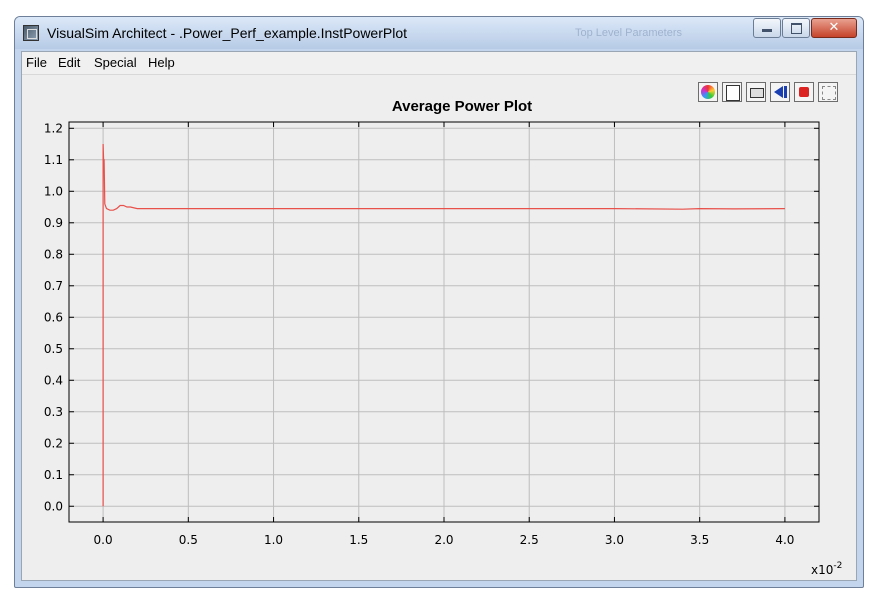 The image size is (878, 601). Describe the element at coordinates (103, 540) in the screenshot. I see `x-tick-label: 0.0` at that location.